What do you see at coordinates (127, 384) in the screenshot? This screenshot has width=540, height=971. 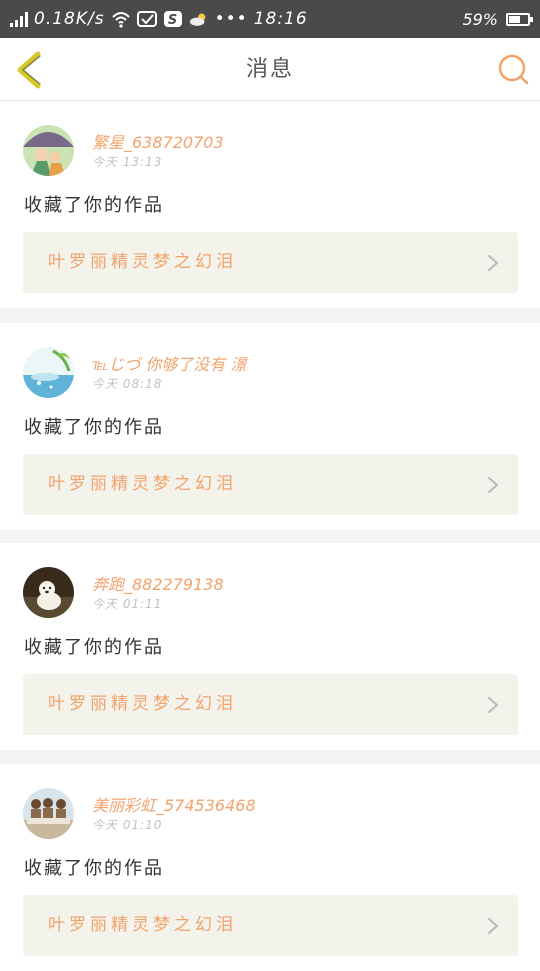 I see `timestamp: 今天 08:18` at bounding box center [127, 384].